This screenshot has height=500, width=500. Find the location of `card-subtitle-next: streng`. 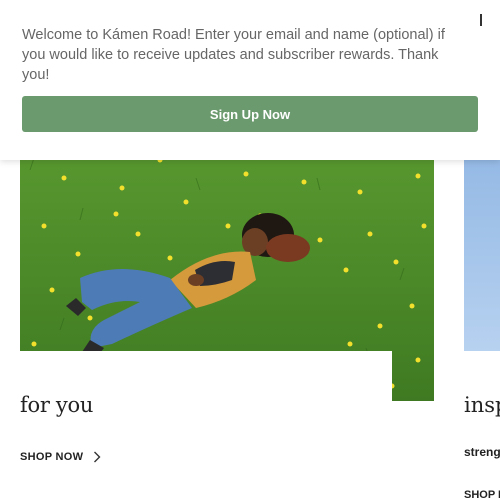

card-subtitle-next: streng is located at coordinates (482, 452).